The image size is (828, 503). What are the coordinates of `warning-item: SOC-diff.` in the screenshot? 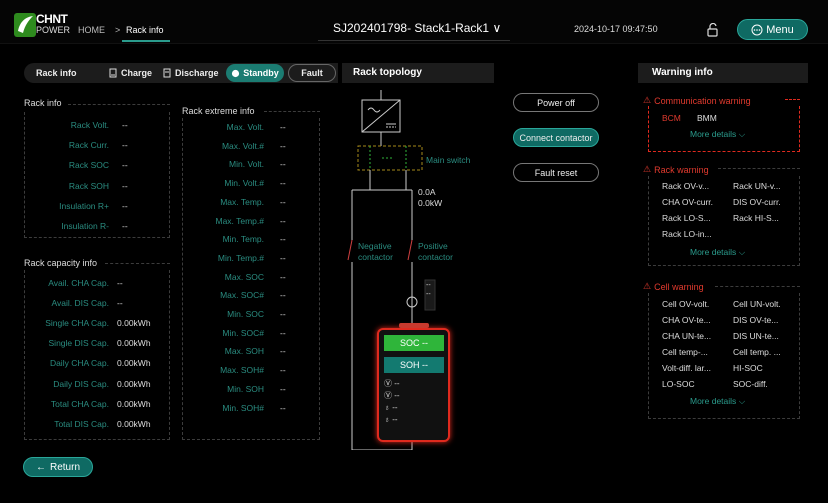 It's located at (750, 384).